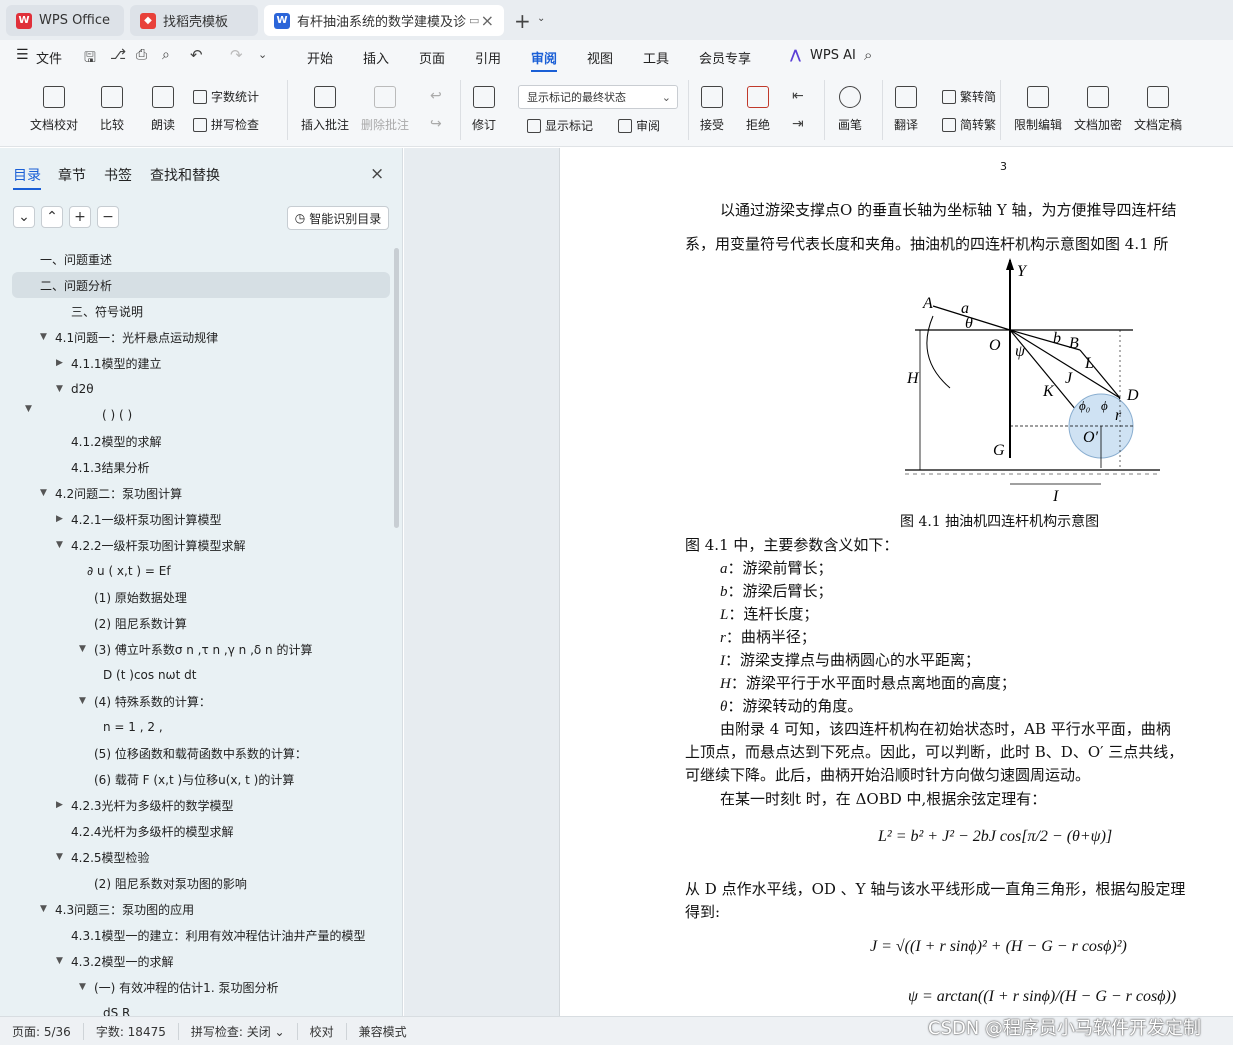 This screenshot has width=1233, height=1045. What do you see at coordinates (163, 109) in the screenshot?
I see `read-aloud-button: 朗读` at bounding box center [163, 109].